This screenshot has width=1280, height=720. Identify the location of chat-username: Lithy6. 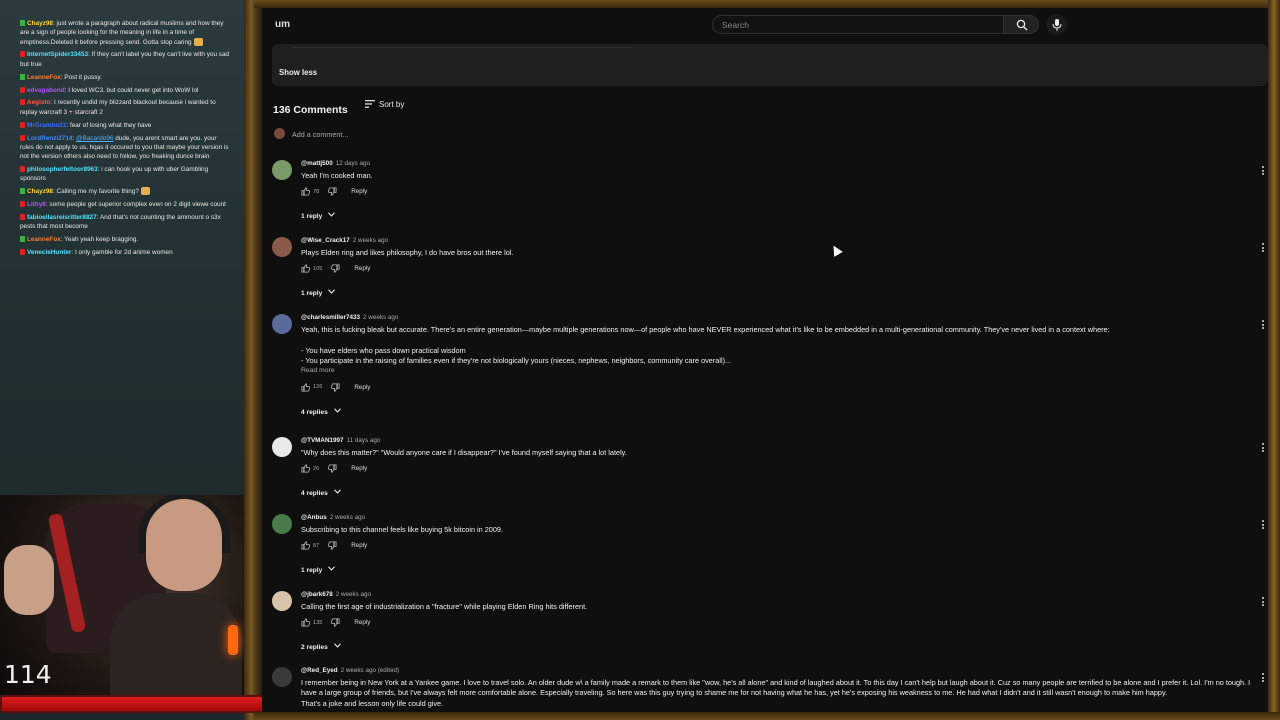
(36, 204).